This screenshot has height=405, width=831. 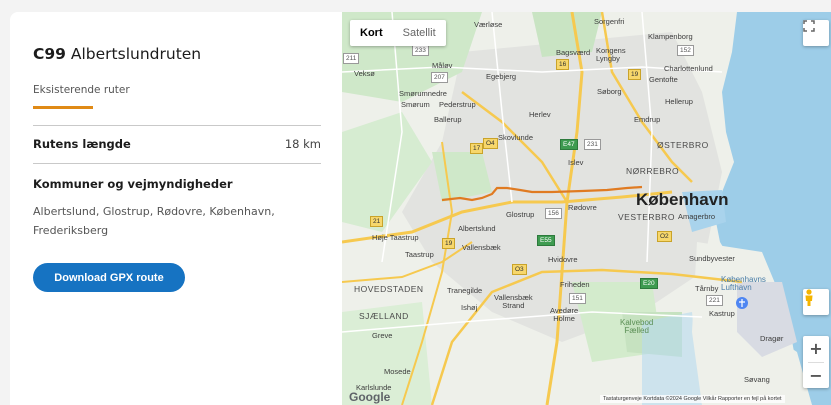 I want to click on map-type-control: Kort Satellit, so click(x=398, y=33).